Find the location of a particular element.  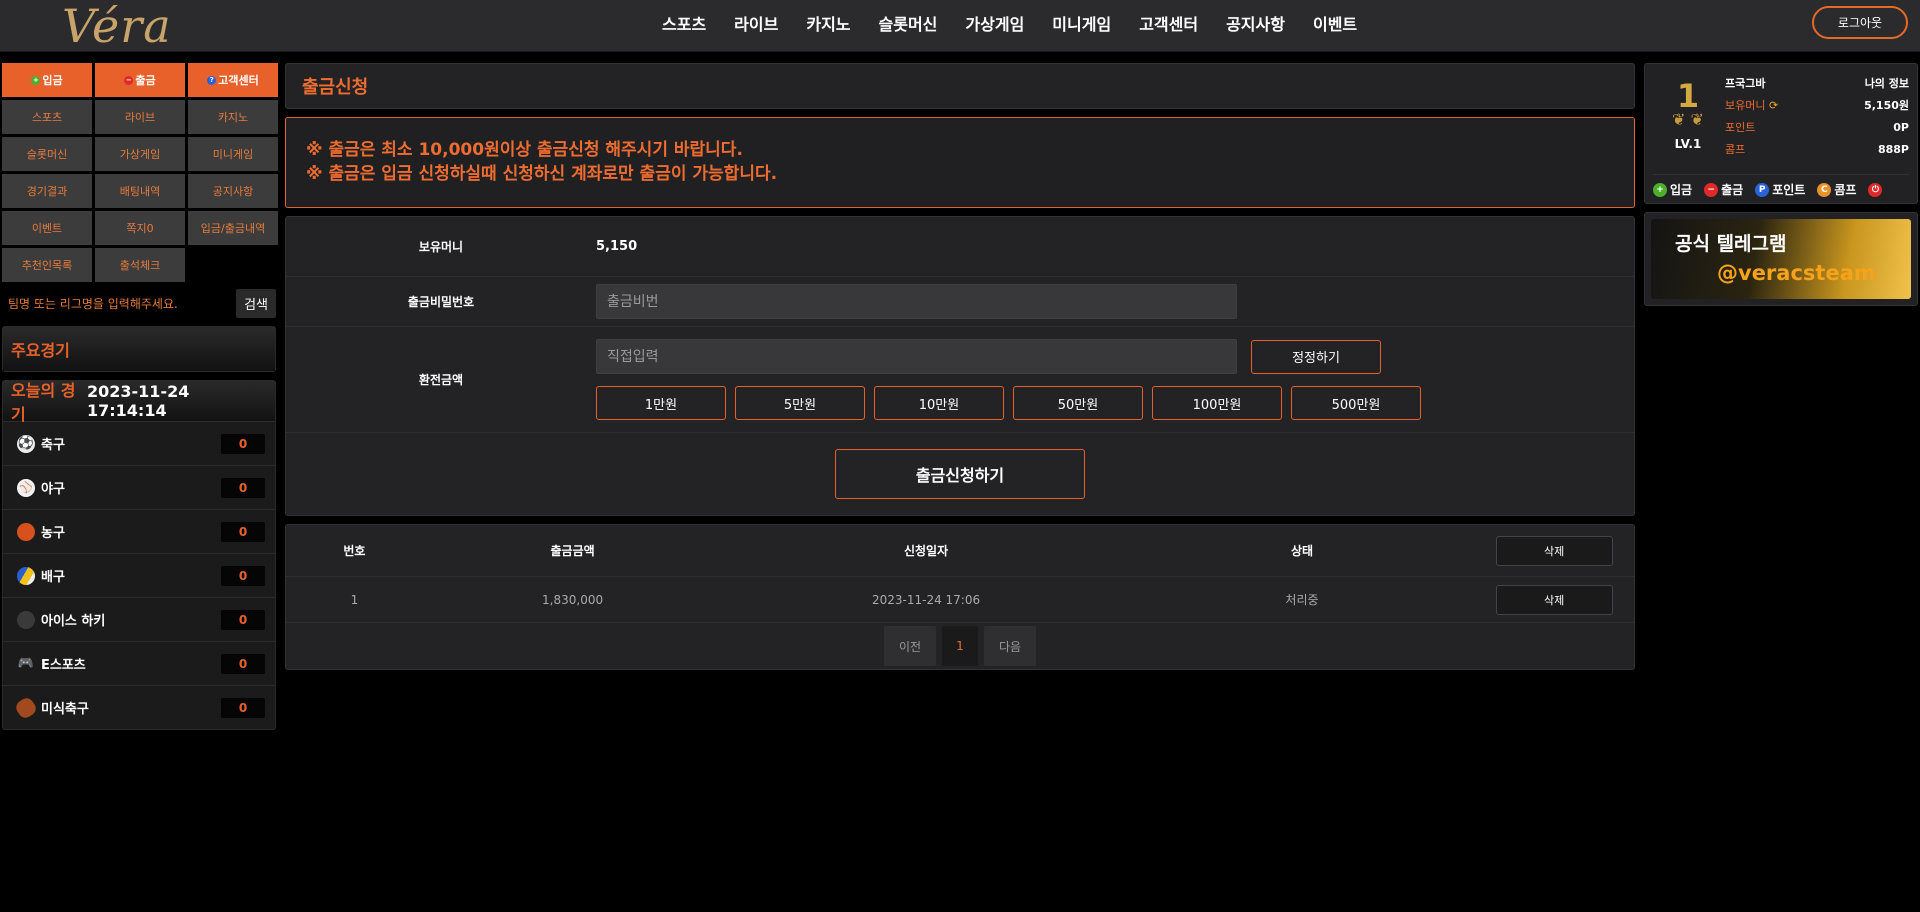

sport-row-volleyball: 배구 0 is located at coordinates (139, 575).